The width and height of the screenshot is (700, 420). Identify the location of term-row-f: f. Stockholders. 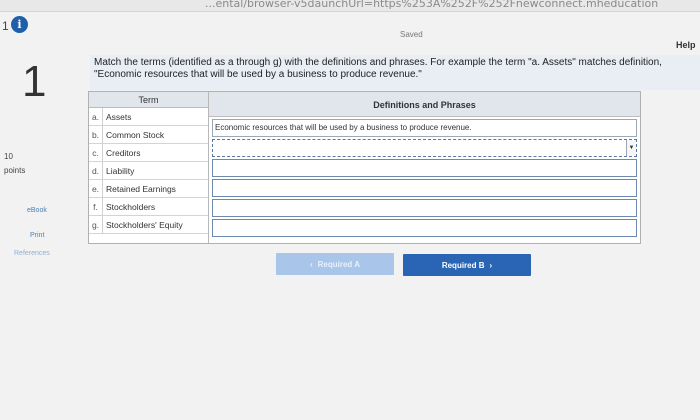
(148, 207).